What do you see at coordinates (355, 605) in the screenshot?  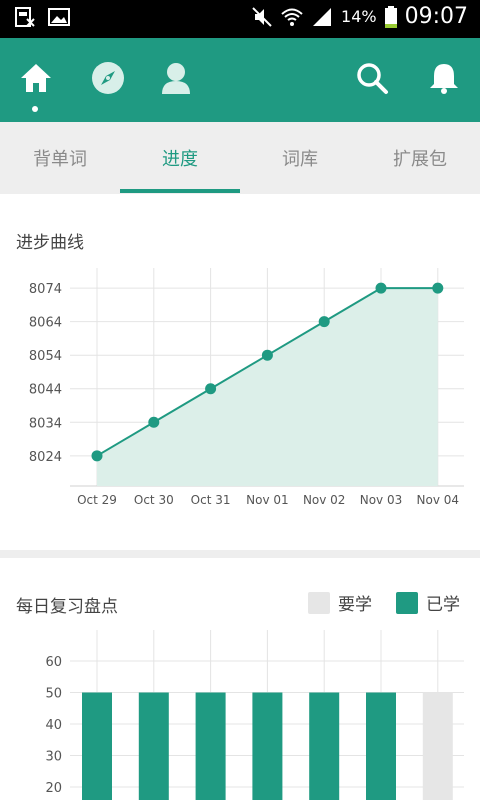 I see `legend-label-to-learn: 要学` at bounding box center [355, 605].